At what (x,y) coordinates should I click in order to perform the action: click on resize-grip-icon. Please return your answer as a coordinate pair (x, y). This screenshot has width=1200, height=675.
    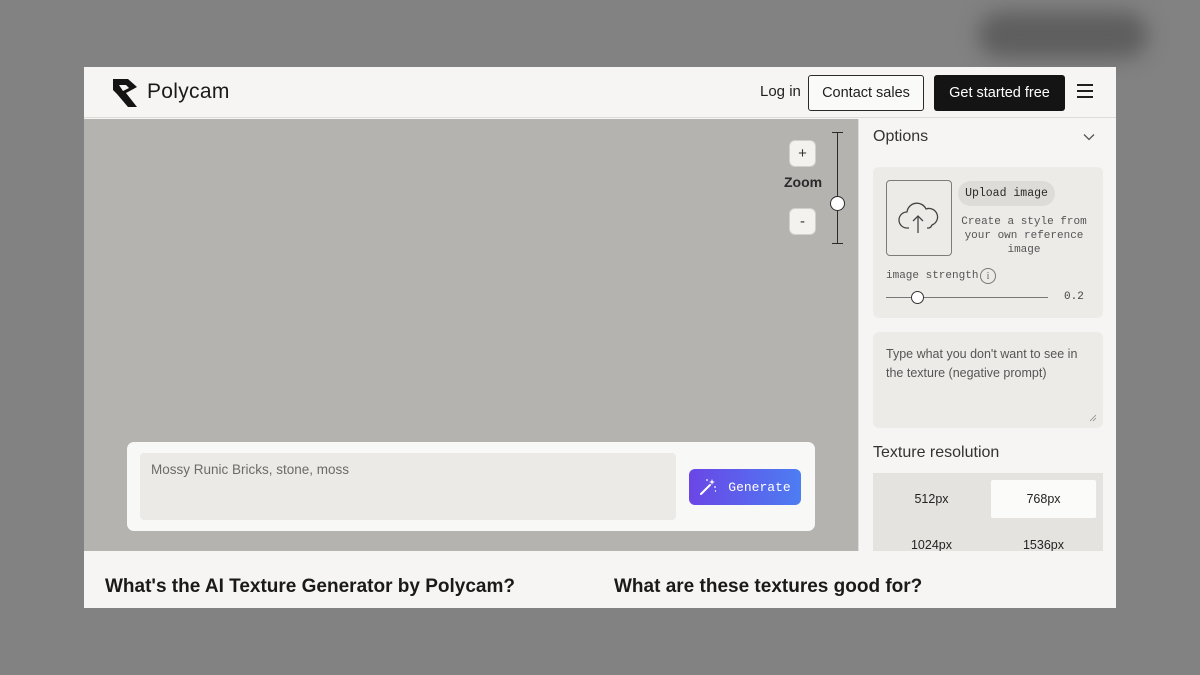
    Looking at the image, I should click on (1093, 418).